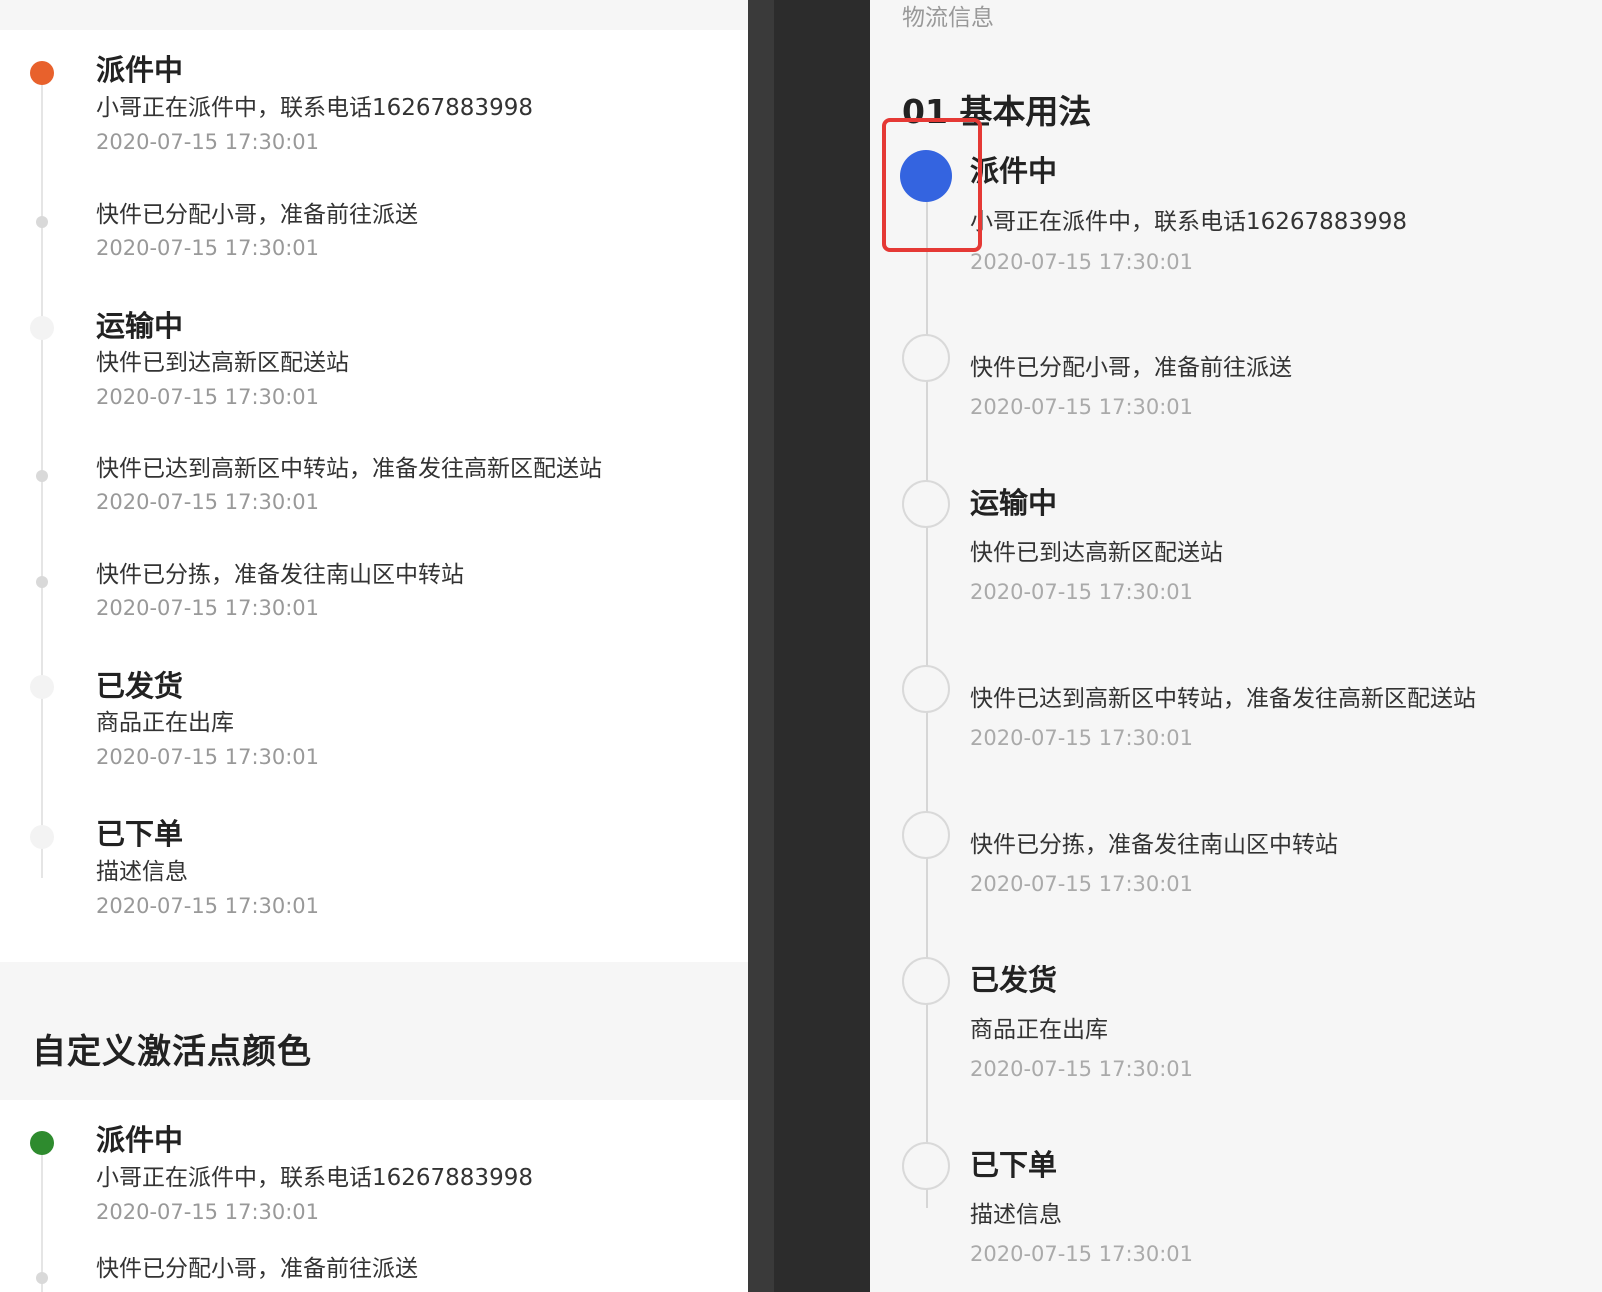  I want to click on active-dot-green, so click(42, 1143).